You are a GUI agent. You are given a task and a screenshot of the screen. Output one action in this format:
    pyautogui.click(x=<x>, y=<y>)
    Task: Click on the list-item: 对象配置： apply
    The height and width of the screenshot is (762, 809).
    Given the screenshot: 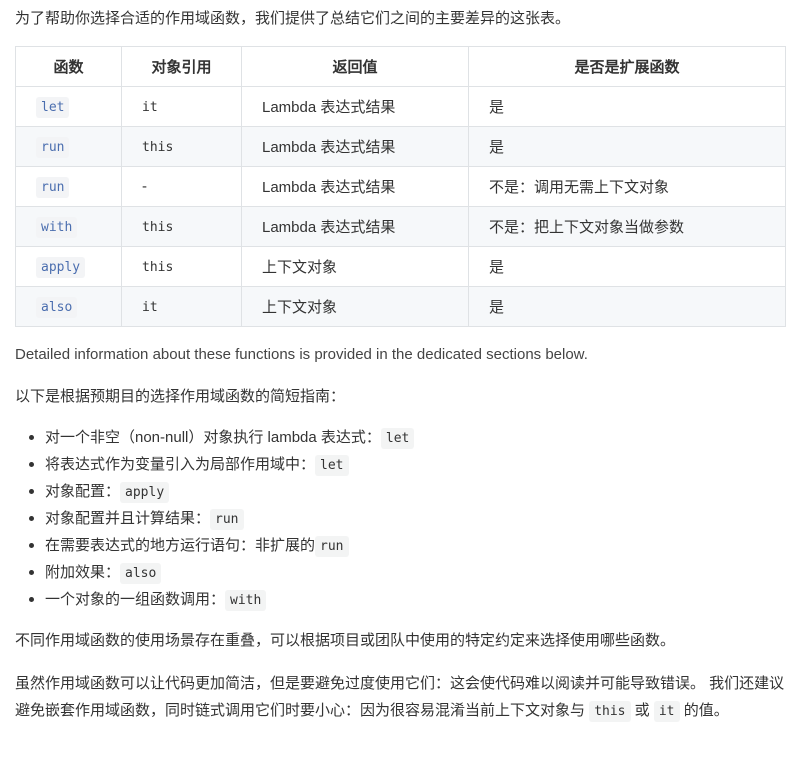 What is the action you would take?
    pyautogui.click(x=221, y=491)
    